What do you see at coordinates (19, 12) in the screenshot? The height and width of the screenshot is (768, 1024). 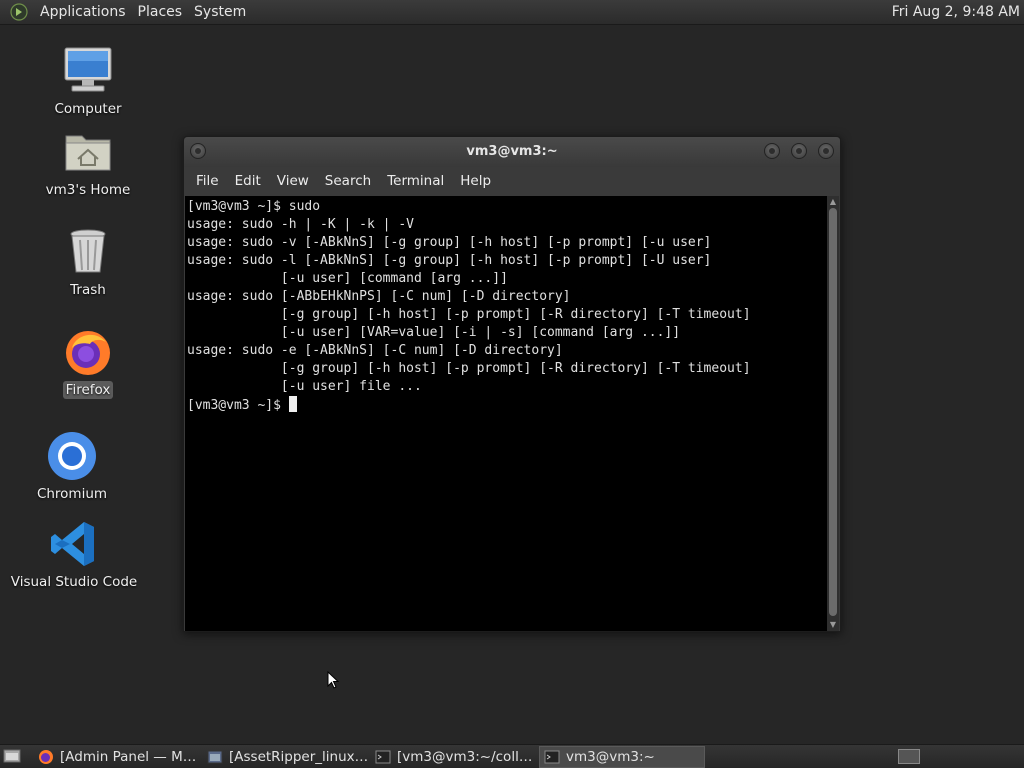 I see `distro-logo-icon` at bounding box center [19, 12].